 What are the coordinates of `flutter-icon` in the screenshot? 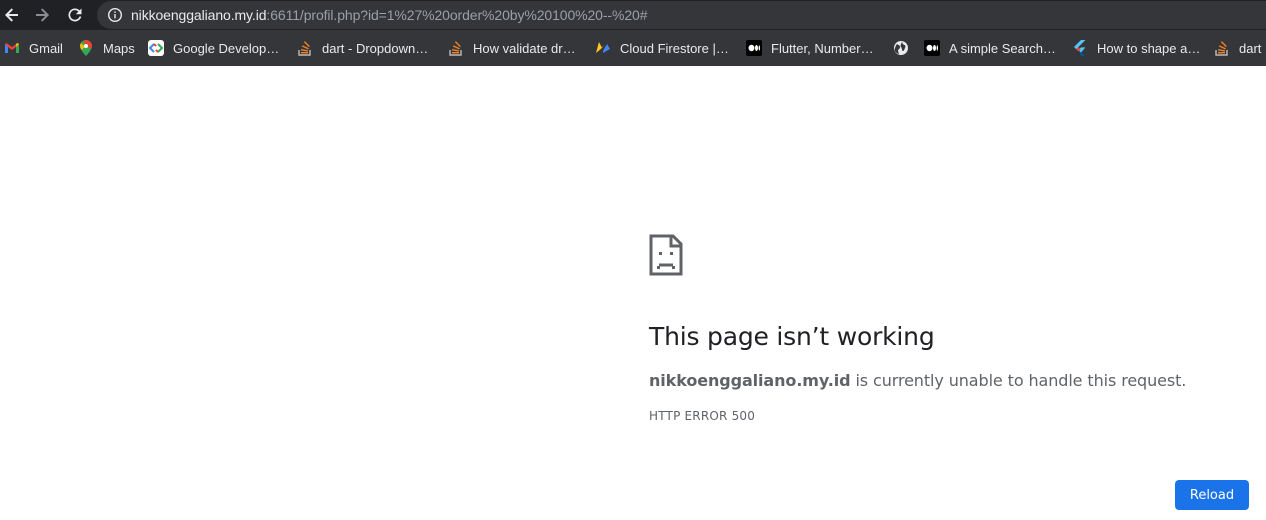 It's located at (1080, 48).